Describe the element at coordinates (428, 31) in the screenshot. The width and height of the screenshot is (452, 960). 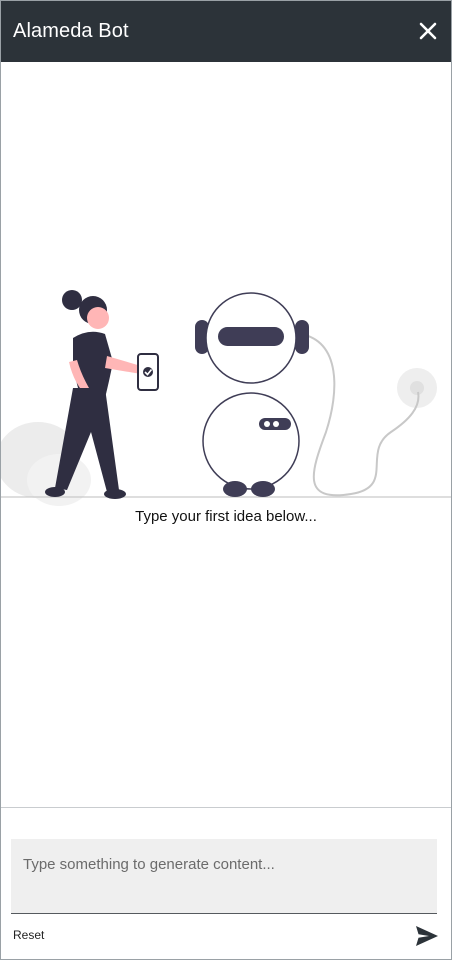
I see `close-icon` at that location.